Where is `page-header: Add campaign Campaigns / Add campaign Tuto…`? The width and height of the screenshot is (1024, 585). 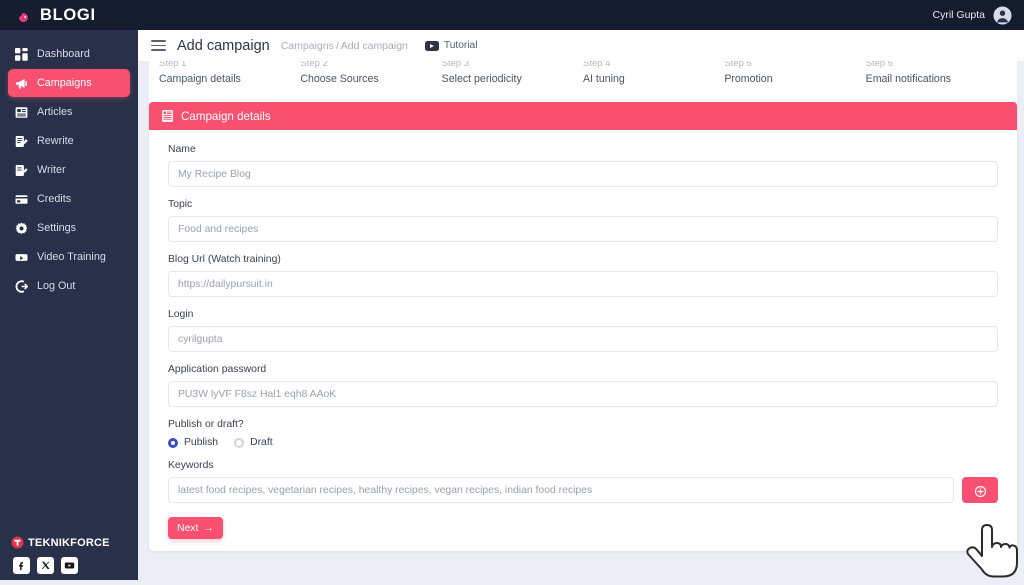
page-header: Add campaign Campaigns / Add campaign Tuto… is located at coordinates (581, 45).